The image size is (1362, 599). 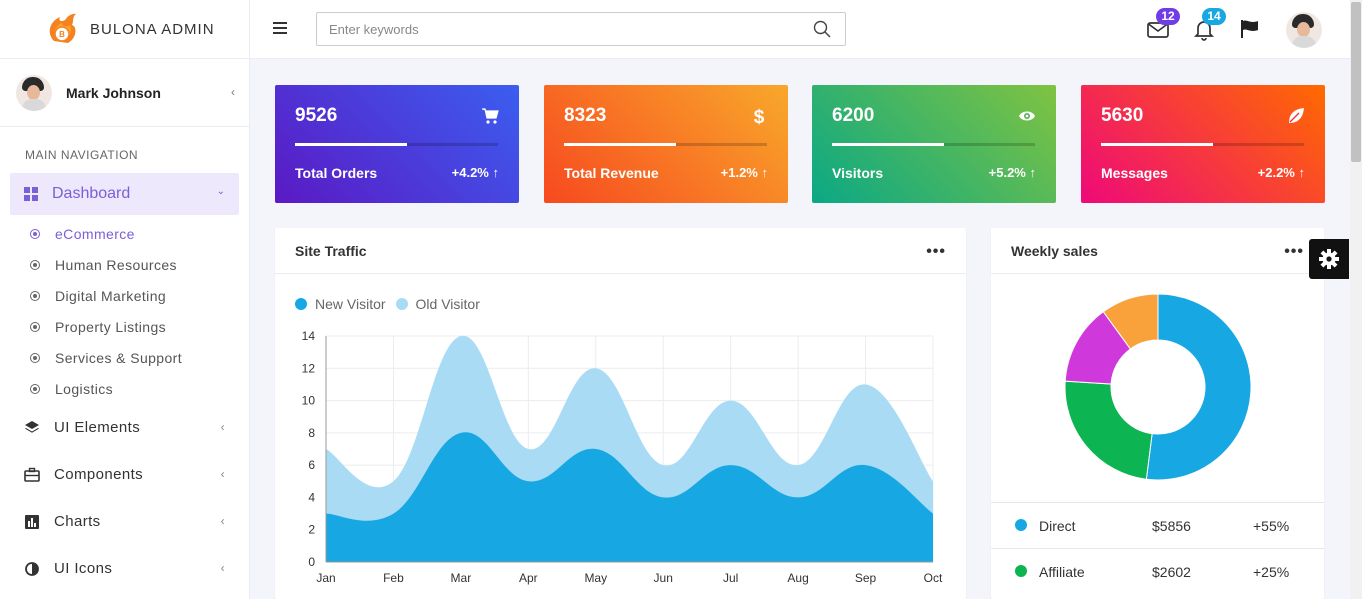 I want to click on x-tick-label: Jul, so click(x=730, y=578).